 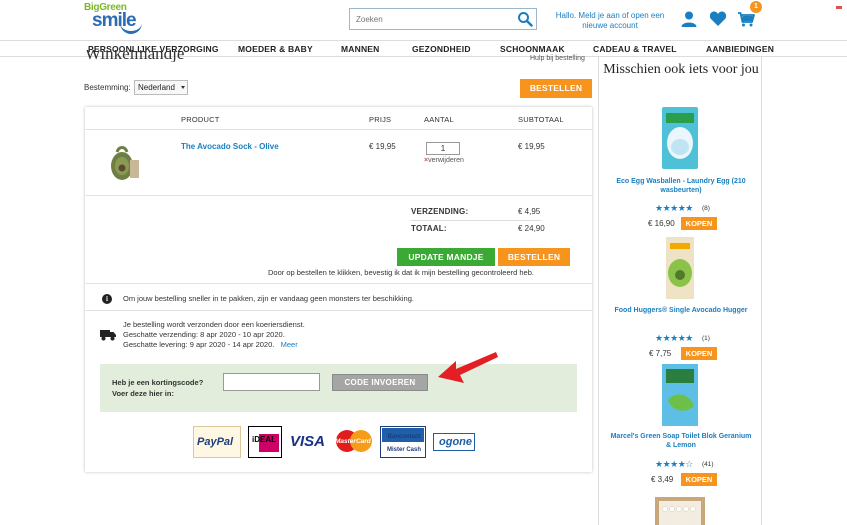 I want to click on paypal-text: PayPal, so click(x=215, y=442).